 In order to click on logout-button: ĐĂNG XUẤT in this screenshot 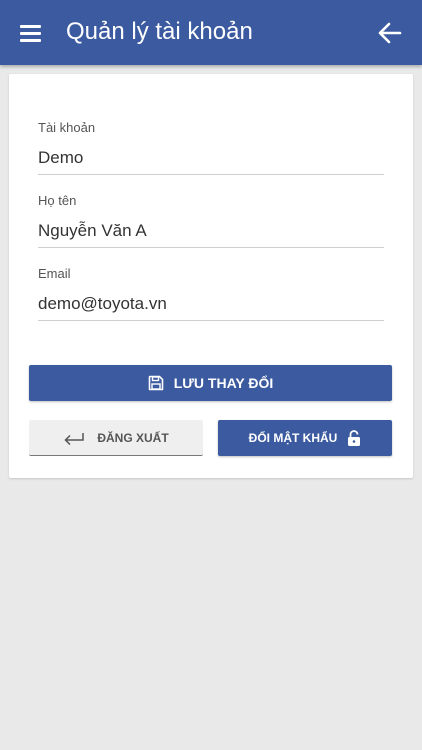, I will do `click(116, 438)`.